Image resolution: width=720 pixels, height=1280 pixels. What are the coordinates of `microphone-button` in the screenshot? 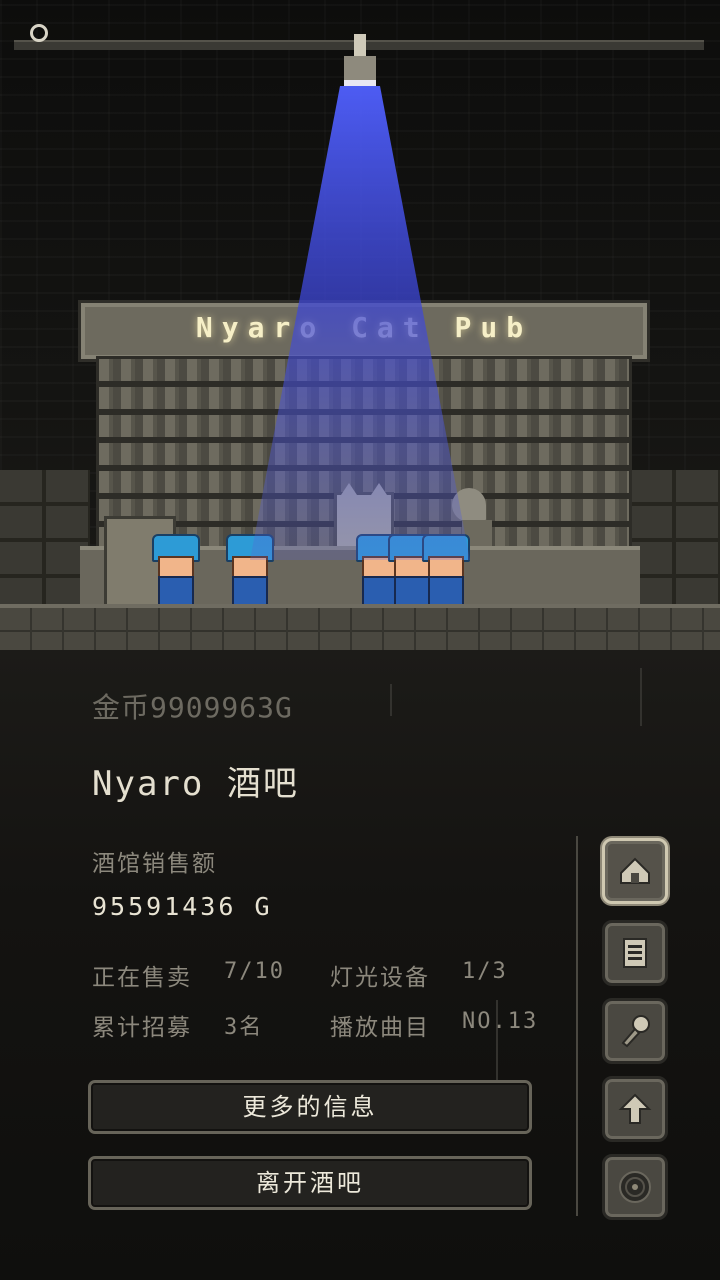 It's located at (635, 1031).